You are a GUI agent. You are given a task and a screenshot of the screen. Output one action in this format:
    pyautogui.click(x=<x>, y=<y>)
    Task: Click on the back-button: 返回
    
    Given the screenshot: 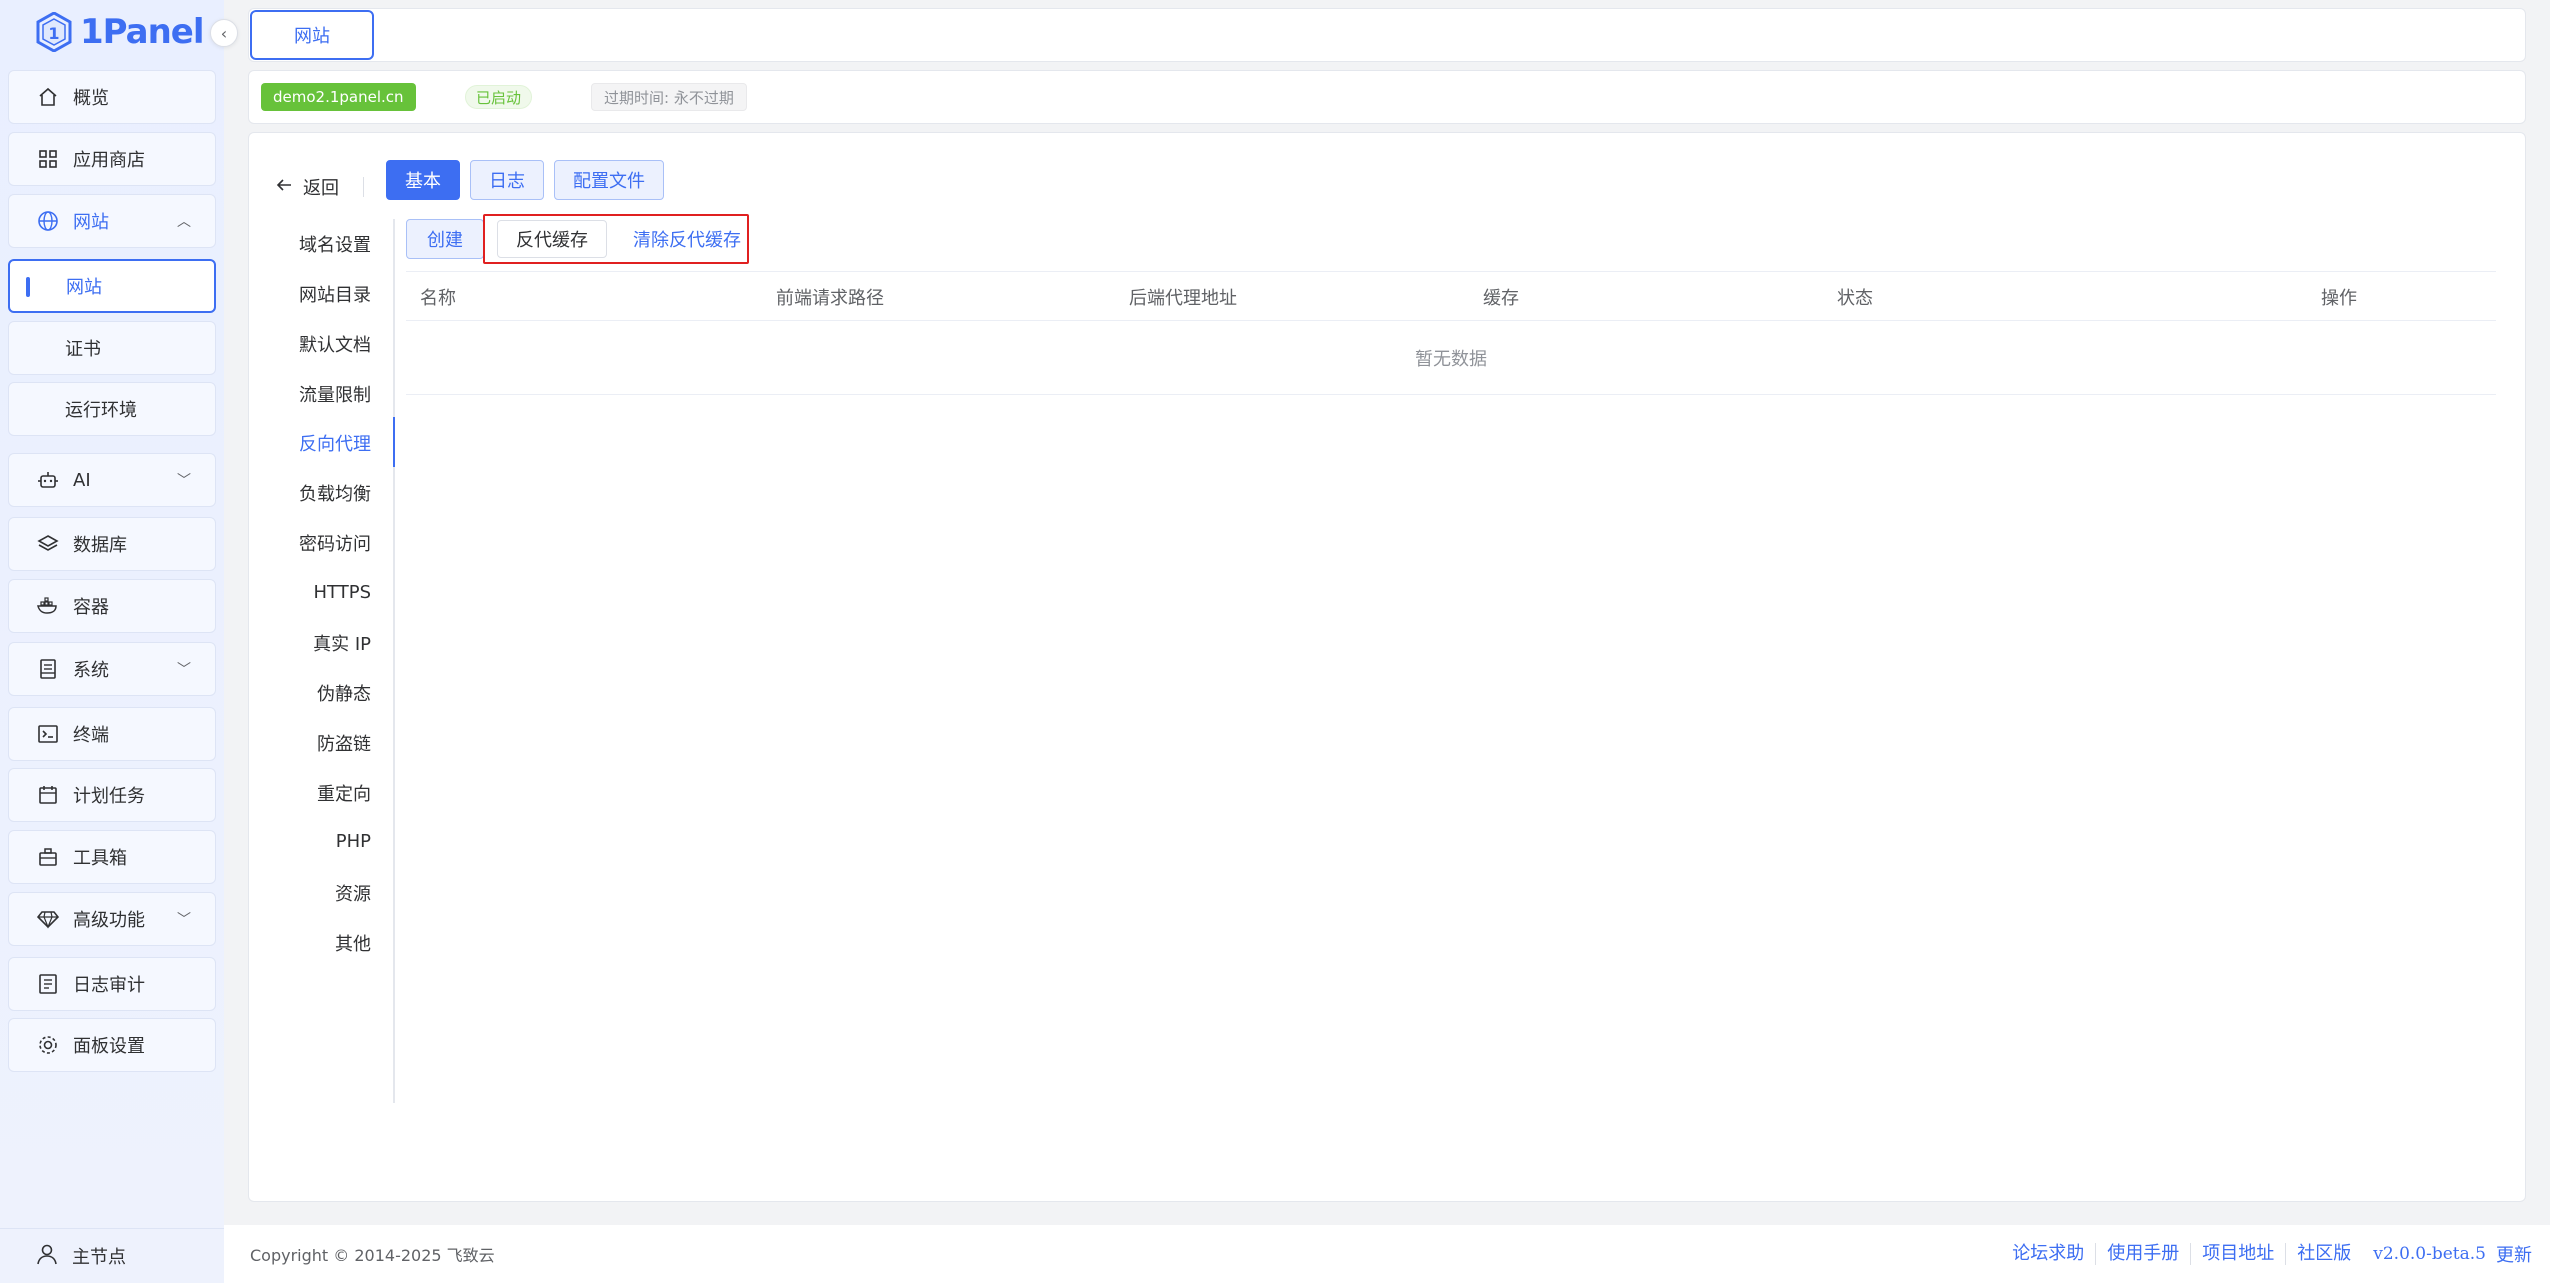 What is the action you would take?
    pyautogui.click(x=307, y=187)
    